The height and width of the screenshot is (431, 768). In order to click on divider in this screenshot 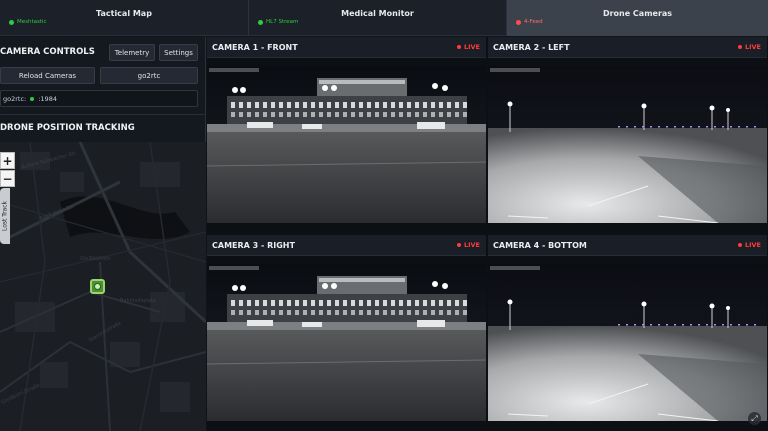, I will do `click(103, 114)`.